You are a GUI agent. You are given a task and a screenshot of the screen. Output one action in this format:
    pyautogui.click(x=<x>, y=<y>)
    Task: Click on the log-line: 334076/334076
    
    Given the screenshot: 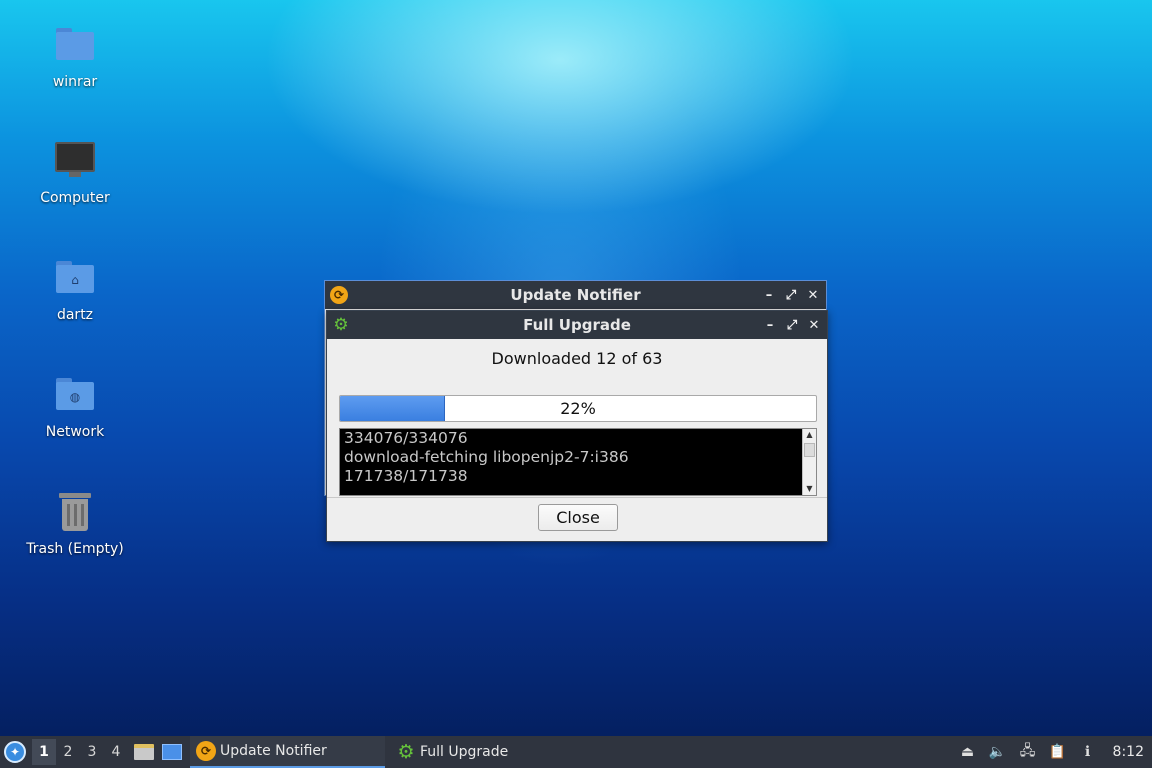 What is the action you would take?
    pyautogui.click(x=406, y=438)
    